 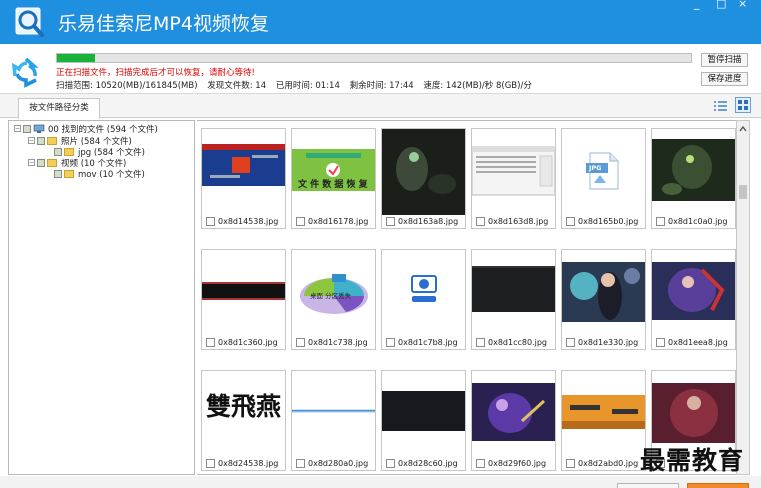 I want to click on file-thumbnail: 0x8d1c360.jpg, so click(x=243, y=299).